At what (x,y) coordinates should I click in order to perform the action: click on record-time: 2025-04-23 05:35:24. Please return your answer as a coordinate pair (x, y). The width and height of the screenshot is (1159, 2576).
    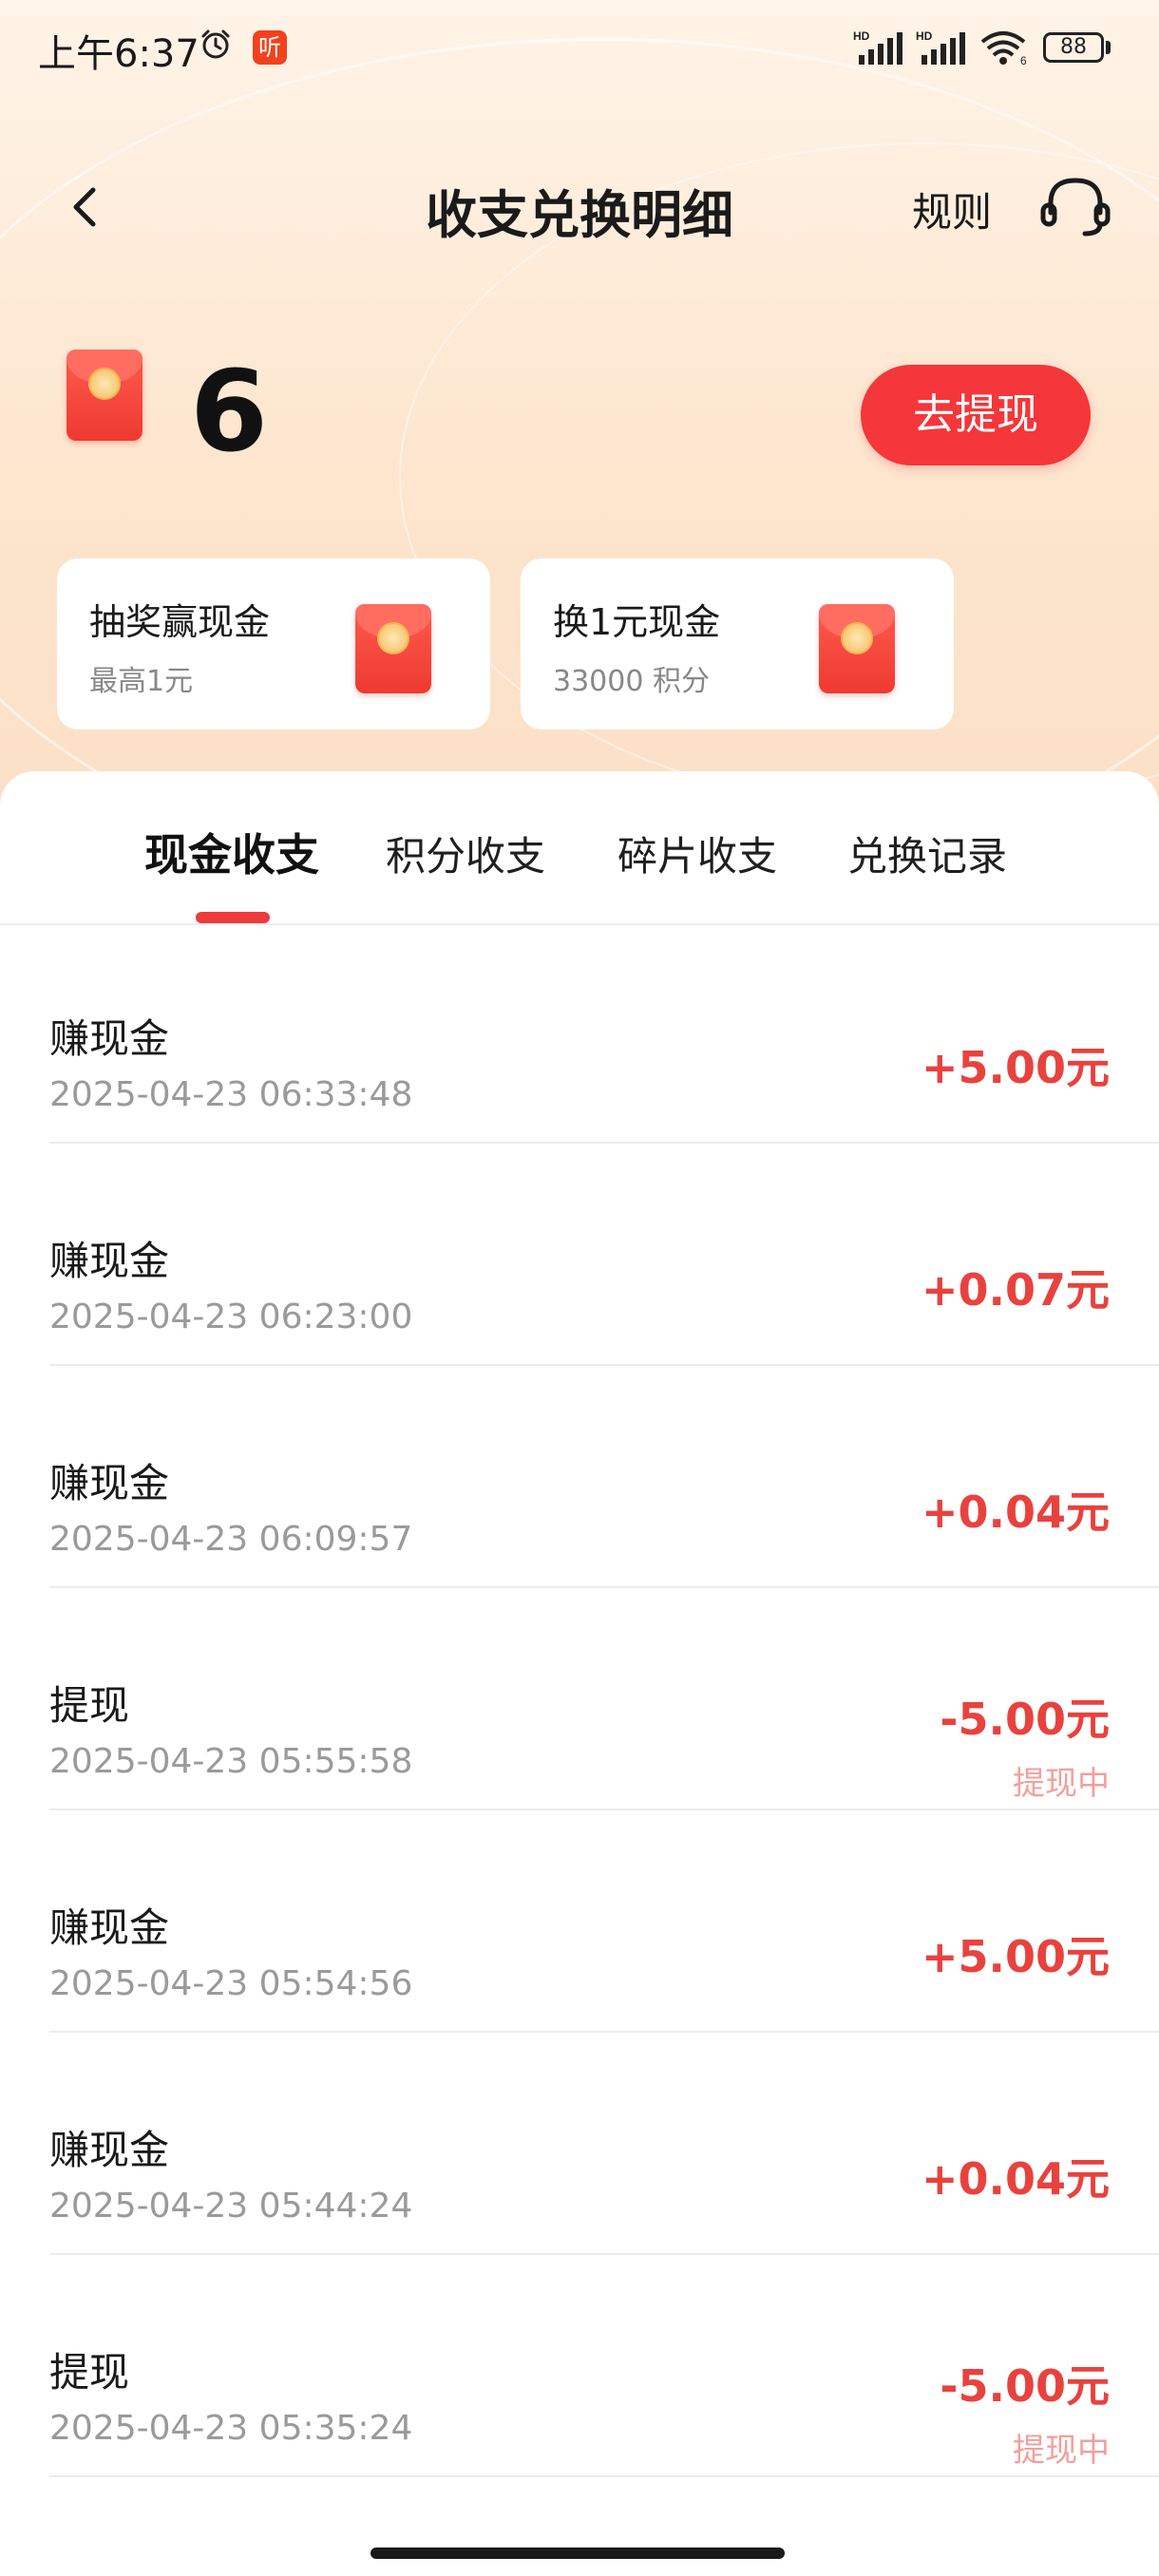
    Looking at the image, I should click on (231, 2428).